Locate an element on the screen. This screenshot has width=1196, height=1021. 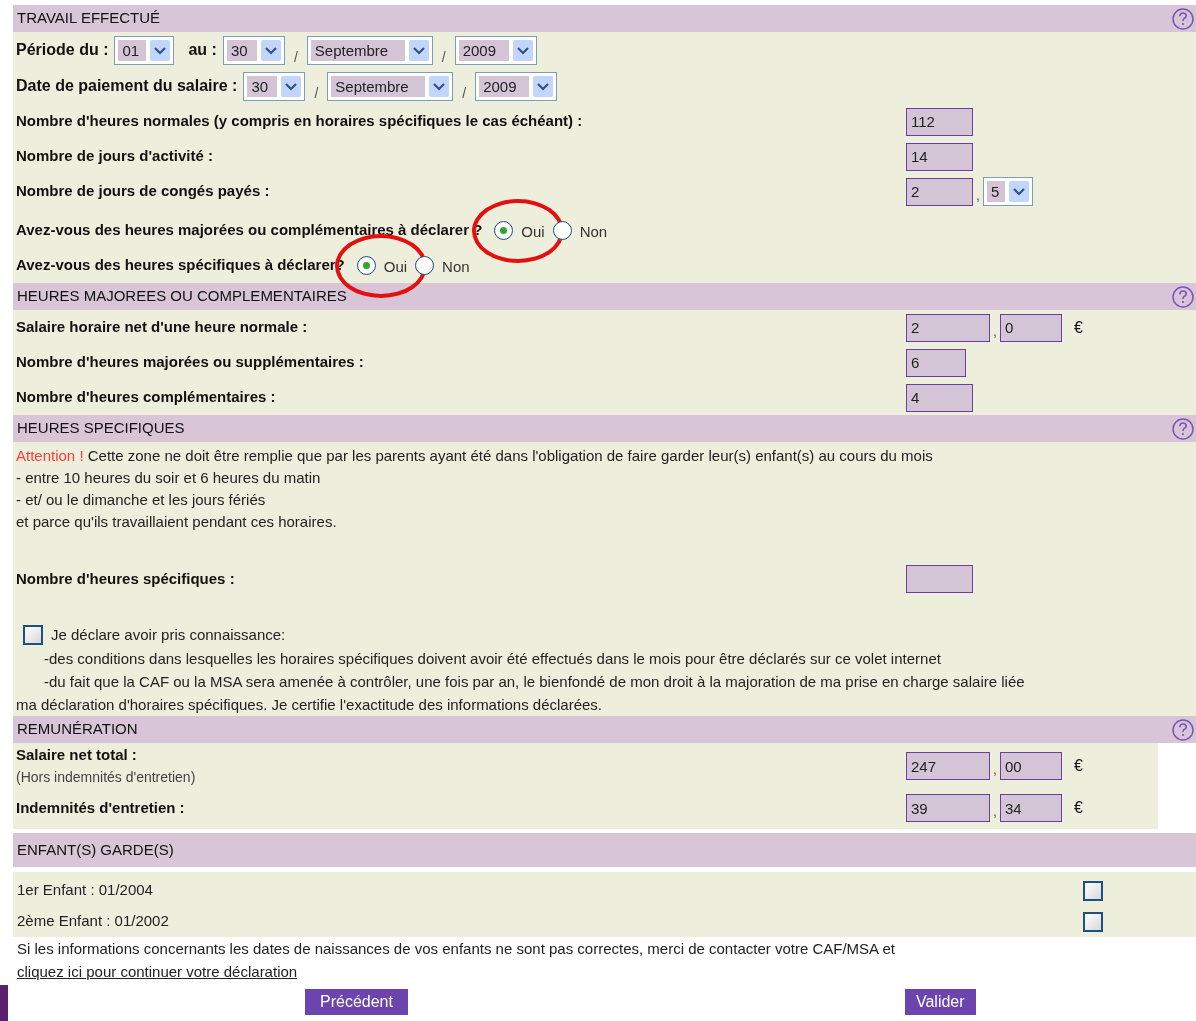
field-label: Date de paiement du salaire : is located at coordinates (127, 86).